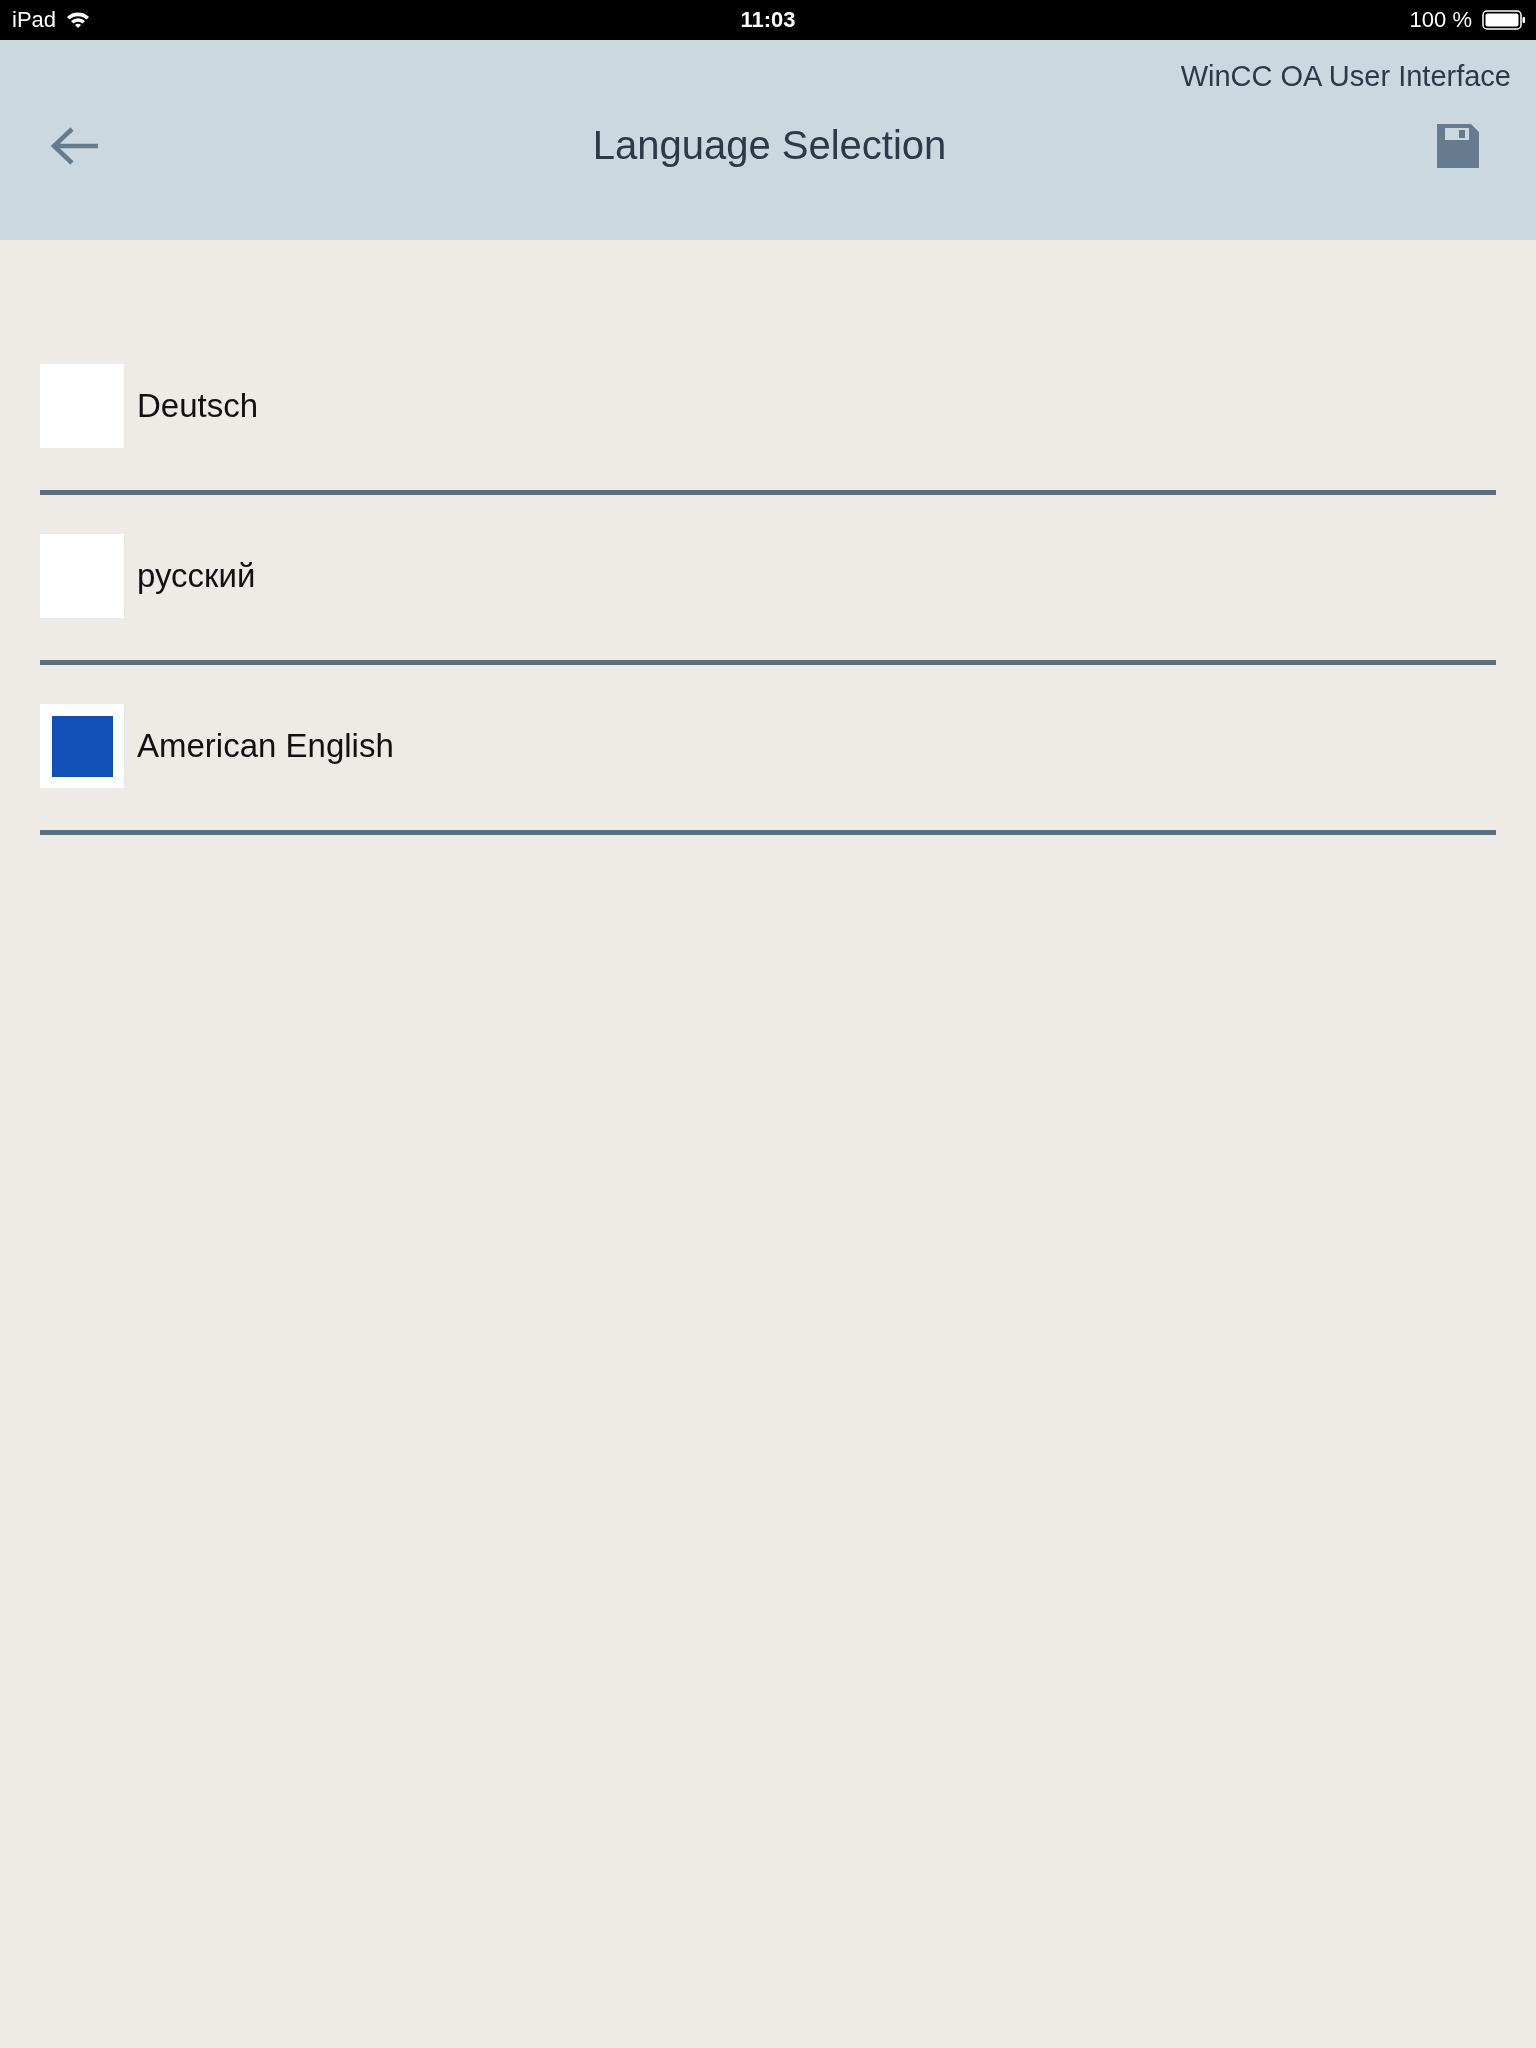 This screenshot has width=1536, height=2048. I want to click on language-label: русский, so click(196, 576).